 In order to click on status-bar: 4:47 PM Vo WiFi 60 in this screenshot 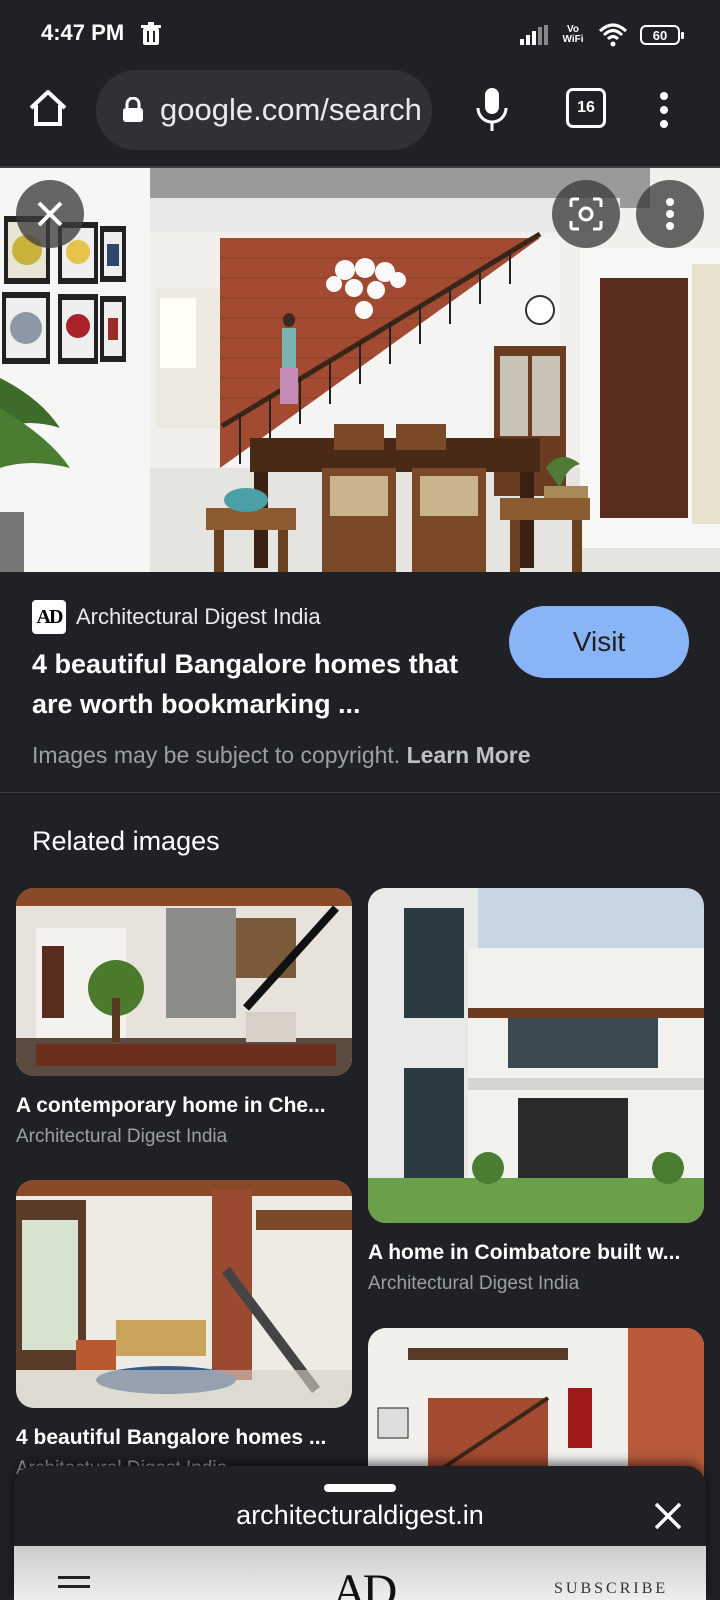, I will do `click(360, 35)`.